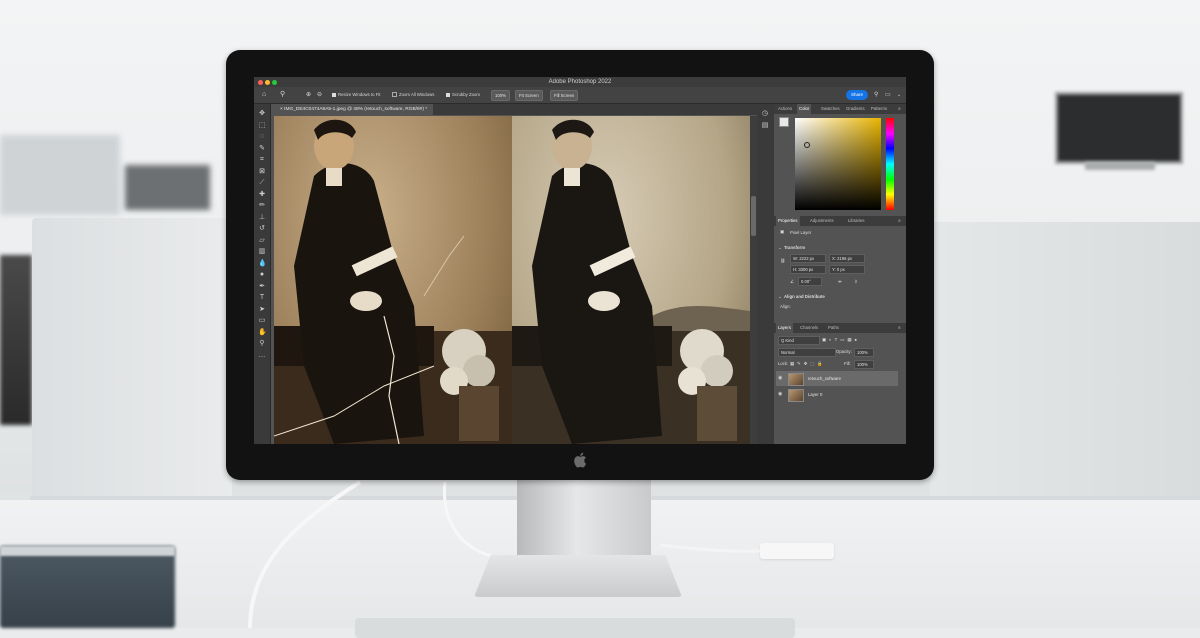 The width and height of the screenshot is (1200, 638). What do you see at coordinates (795, 247) in the screenshot?
I see `transform-label: Transform` at bounding box center [795, 247].